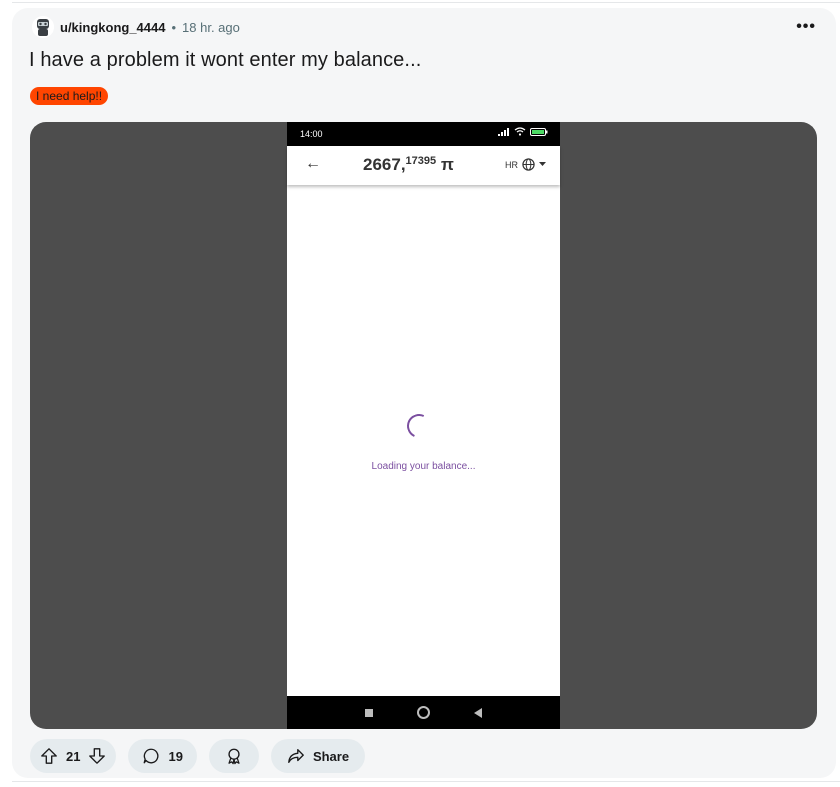 Image resolution: width=840 pixels, height=787 pixels. I want to click on balance-display: 2667,17395 π, so click(408, 165).